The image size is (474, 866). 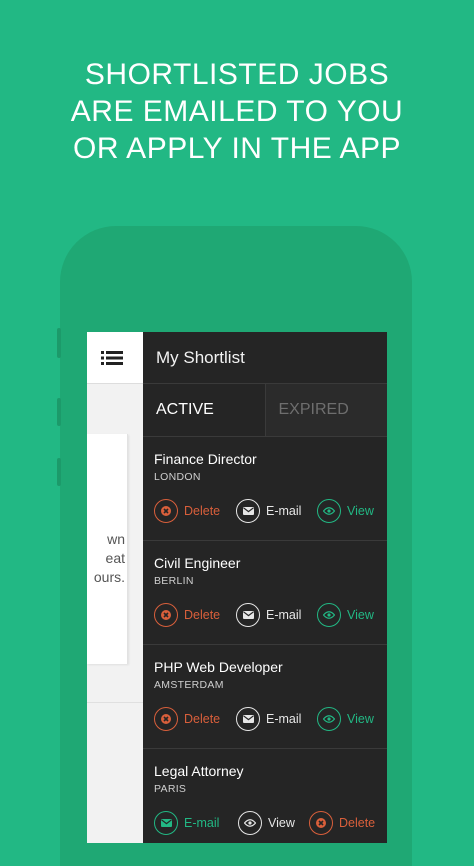 What do you see at coordinates (116, 539) in the screenshot?
I see `card-text-line: wn` at bounding box center [116, 539].